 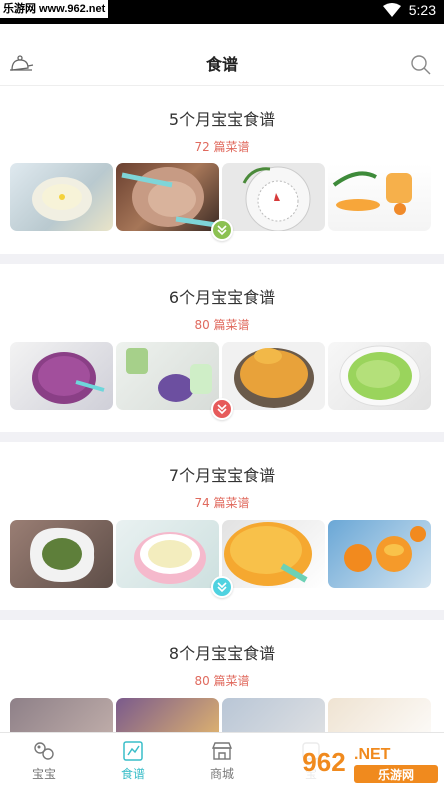 I want to click on wifi-icon, so click(x=391, y=10).